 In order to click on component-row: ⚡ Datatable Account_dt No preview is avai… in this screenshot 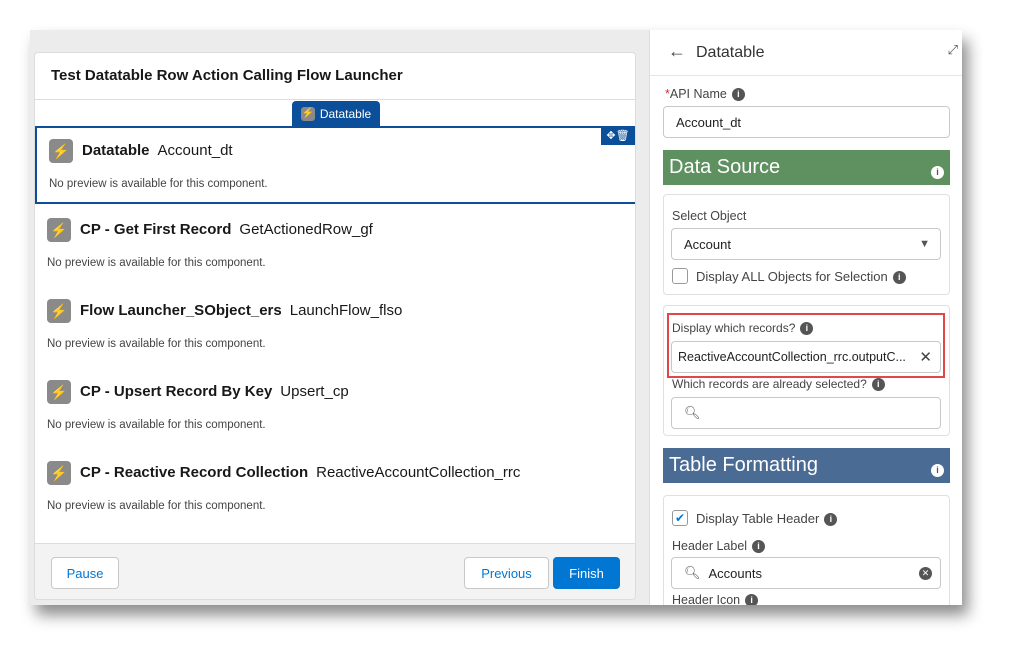, I will do `click(335, 165)`.